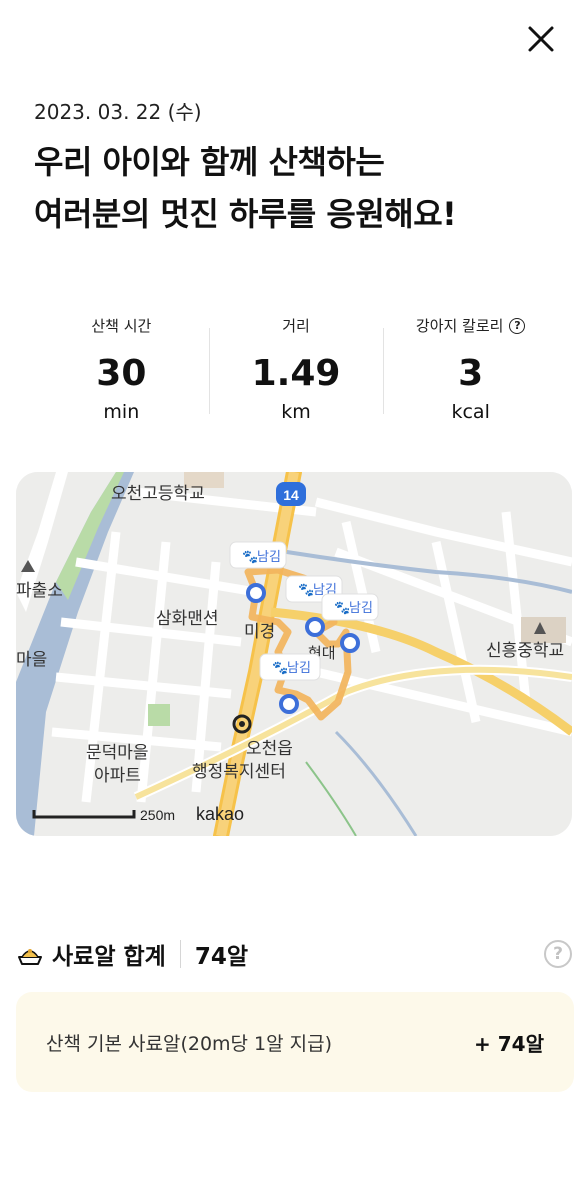 The image size is (580, 1180). What do you see at coordinates (296, 412) in the screenshot?
I see `stat-unit: km` at bounding box center [296, 412].